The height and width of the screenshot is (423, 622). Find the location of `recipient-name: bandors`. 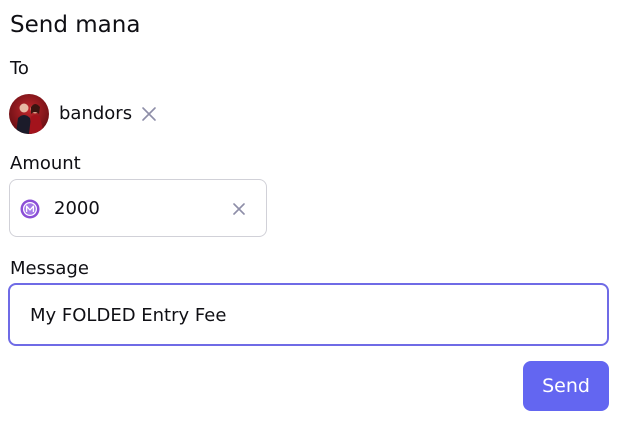

recipient-name: bandors is located at coordinates (96, 113).